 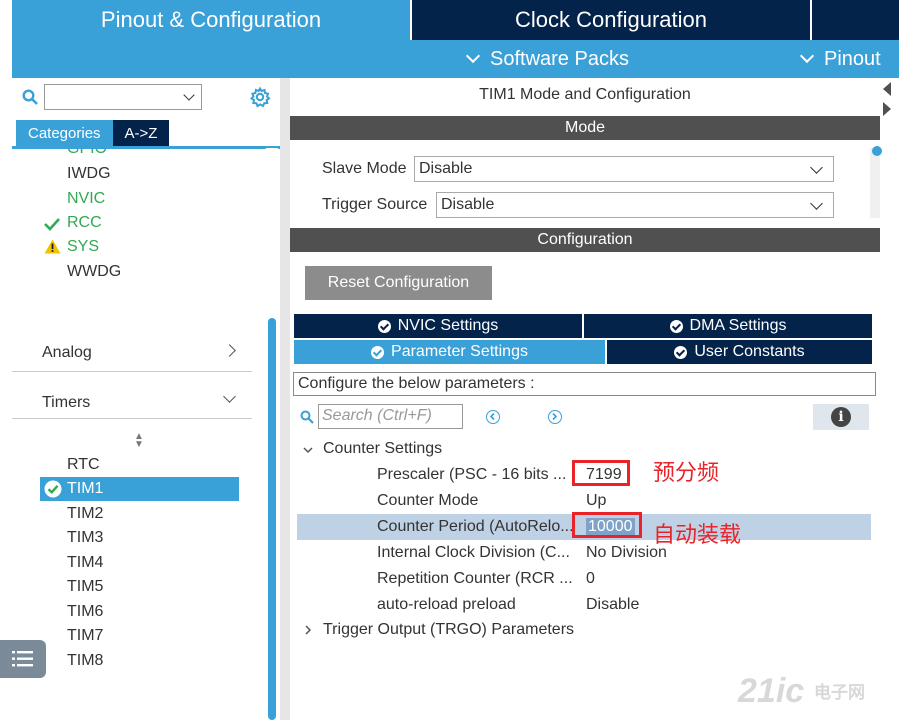 What do you see at coordinates (375, 204) in the screenshot?
I see `trigger-source-label: Trigger Source` at bounding box center [375, 204].